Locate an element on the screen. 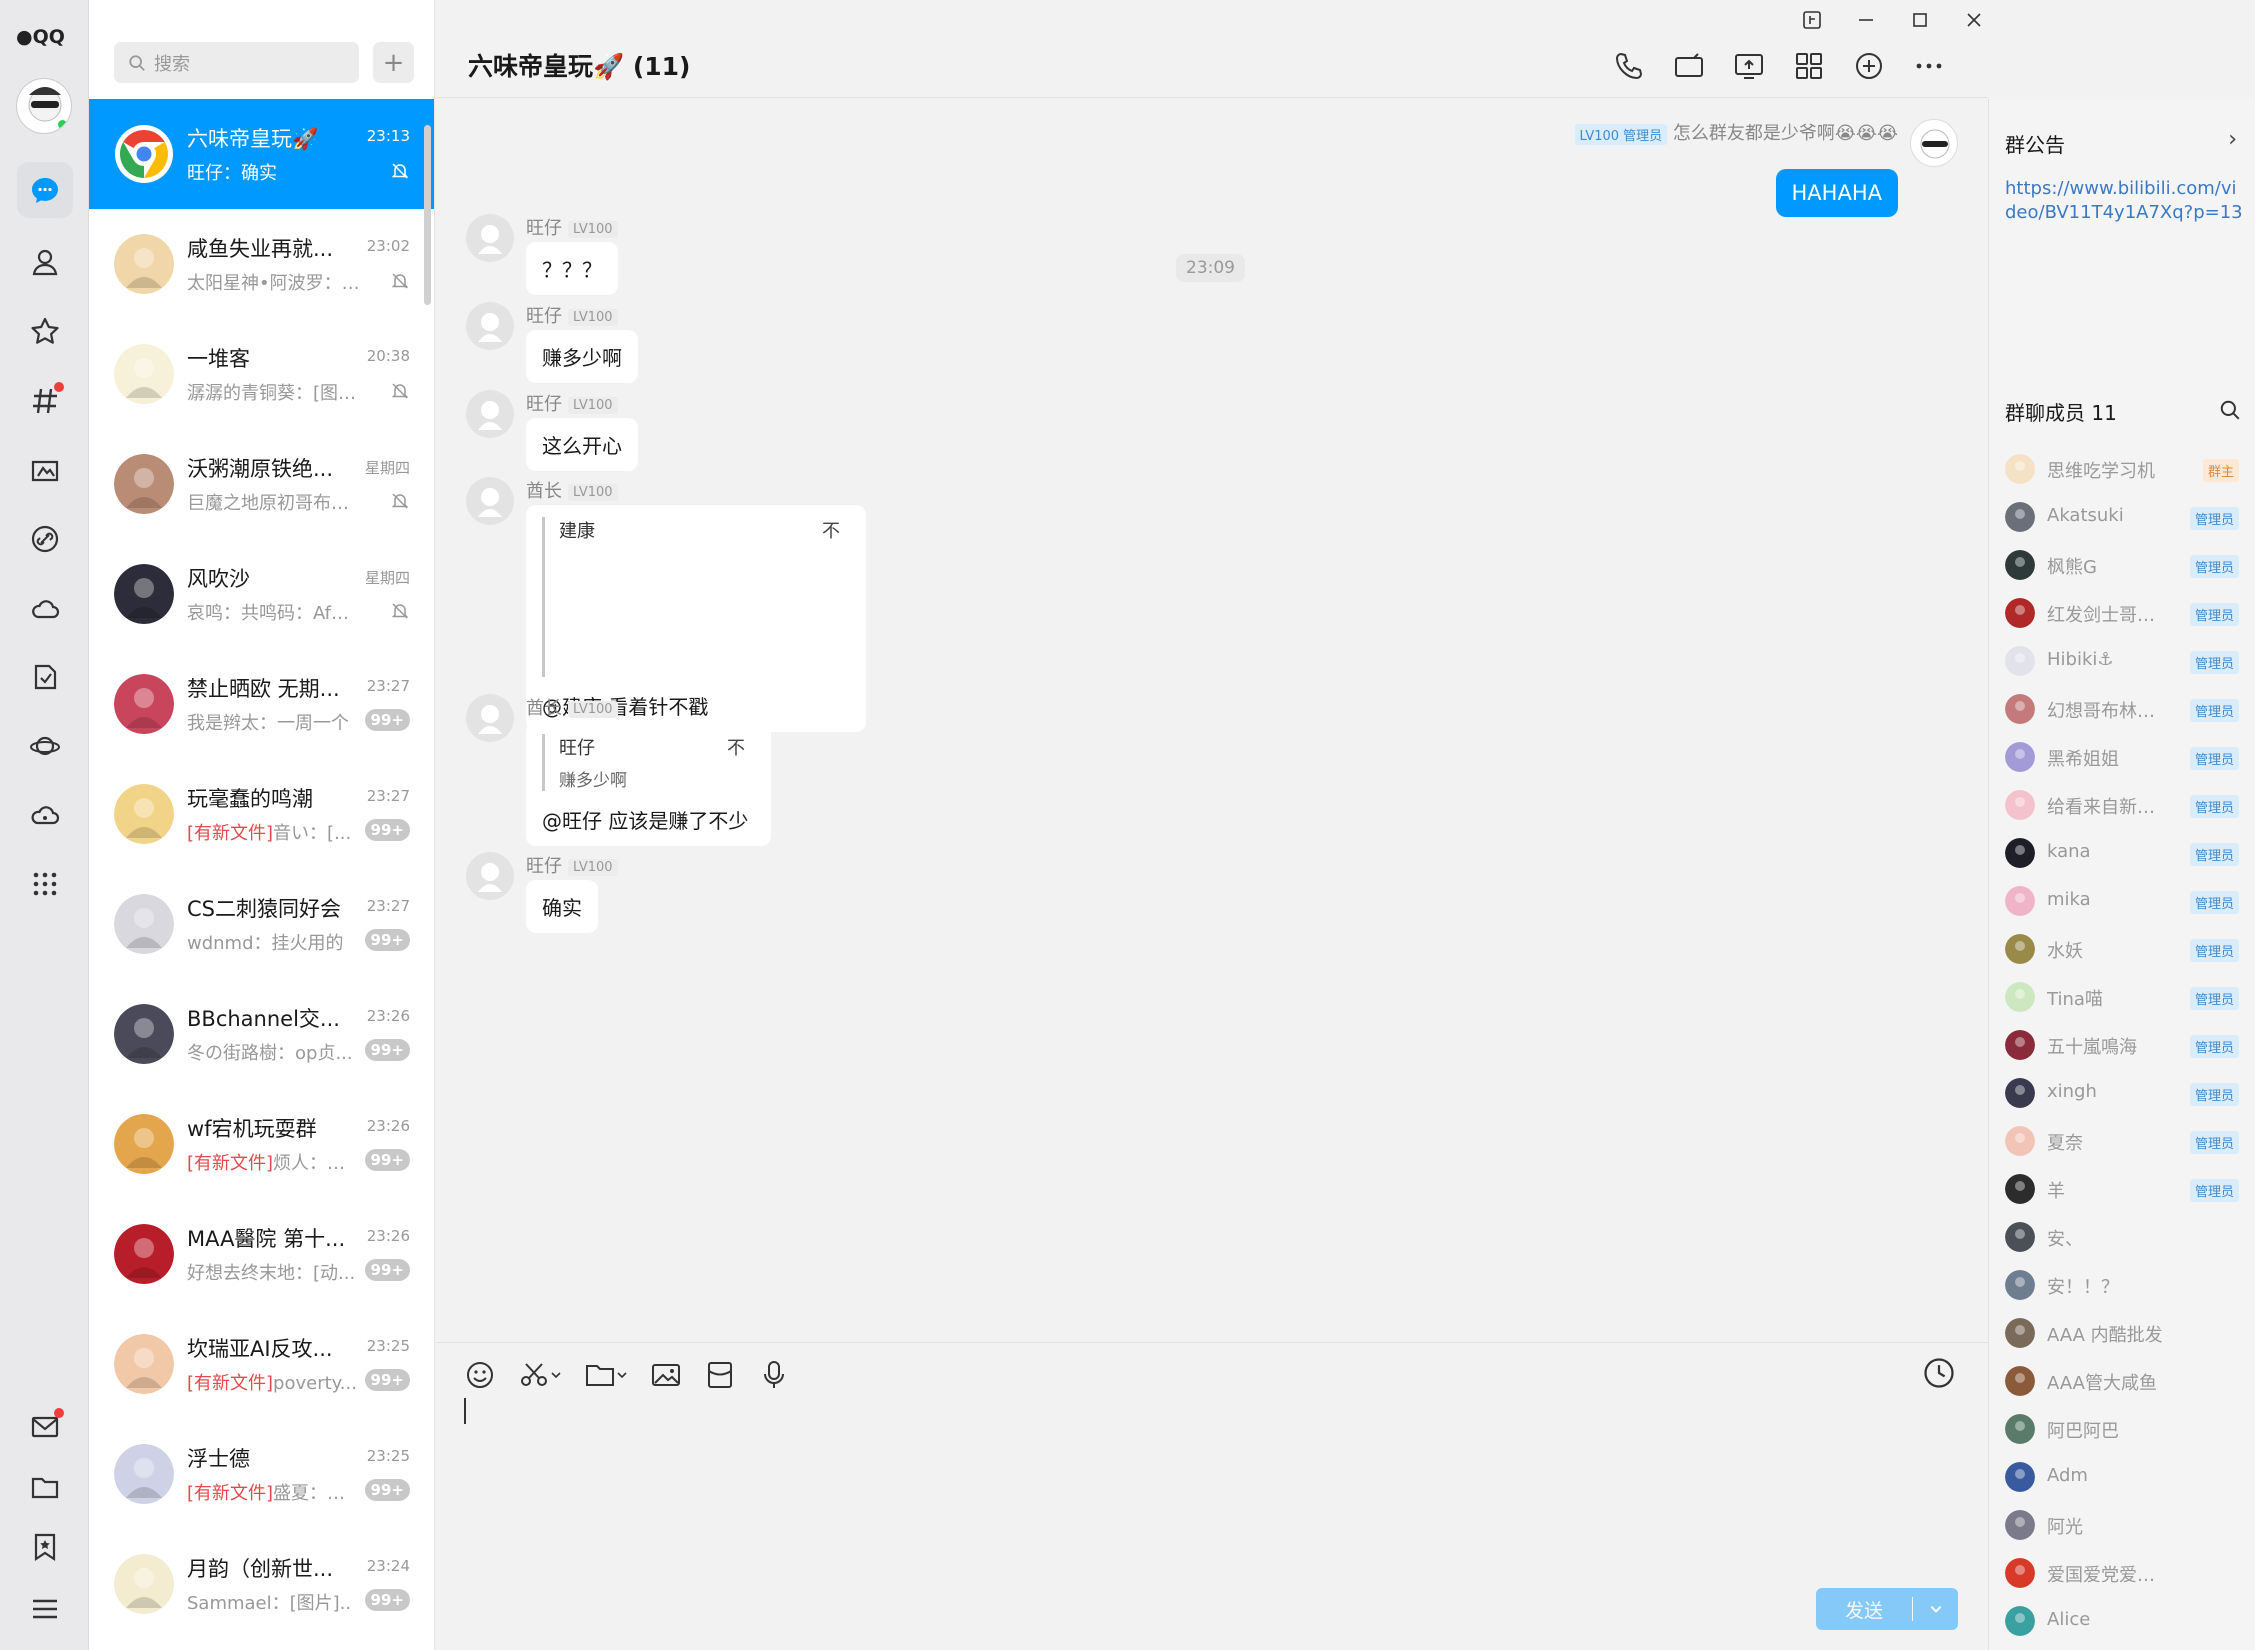 The height and width of the screenshot is (1650, 2255). conversation-item: 坎瑞亚AI反攻... 23:25 [有新文件]poverty... 99+ is located at coordinates (261, 1364).